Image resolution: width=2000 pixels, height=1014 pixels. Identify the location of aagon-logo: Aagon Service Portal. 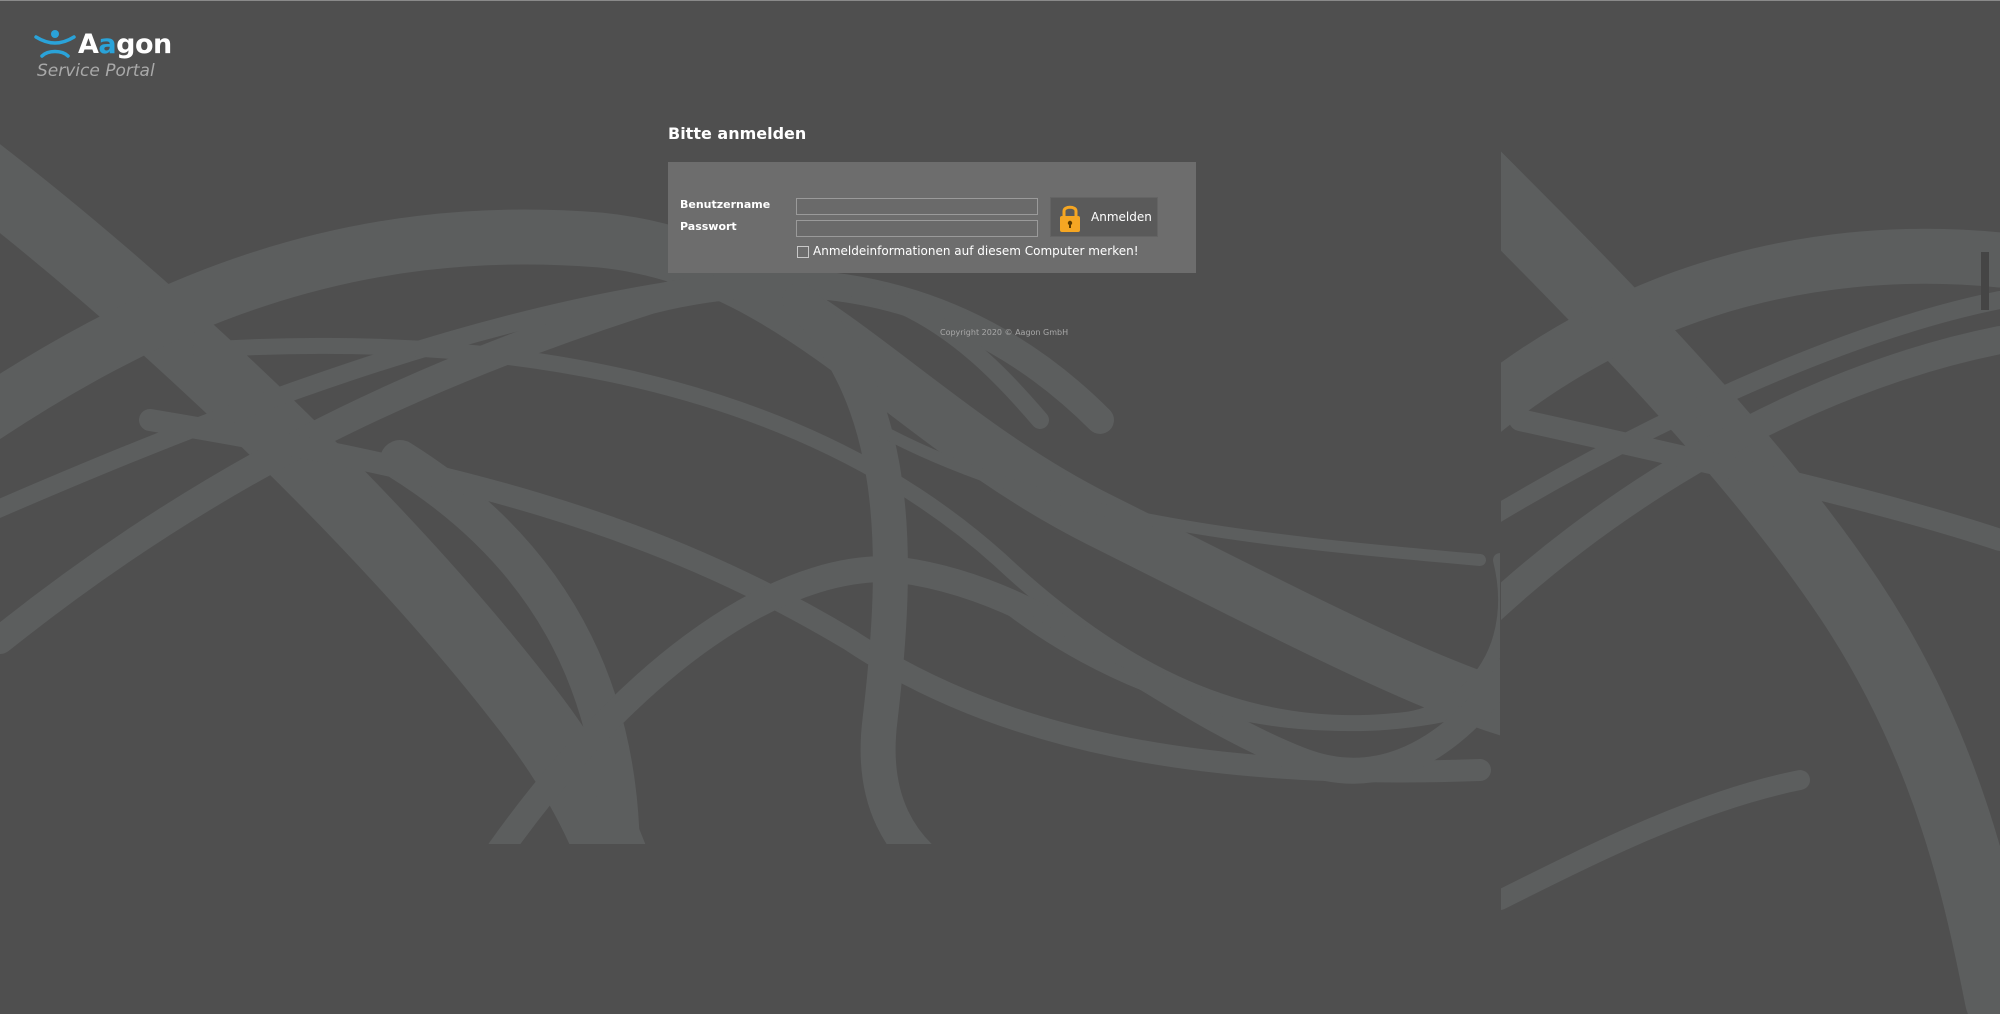
(103, 56).